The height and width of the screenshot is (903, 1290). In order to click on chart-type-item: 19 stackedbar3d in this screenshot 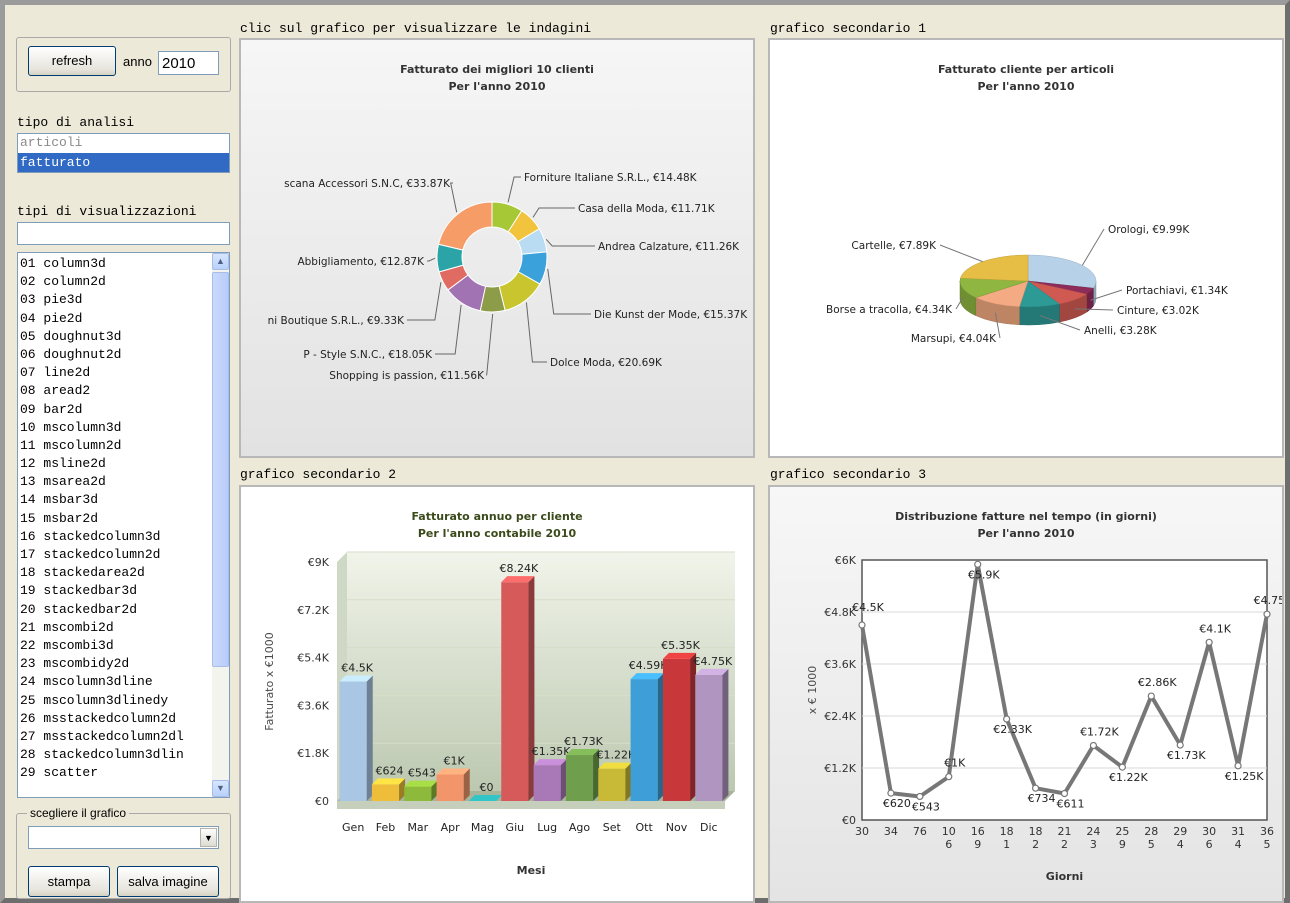, I will do `click(115, 591)`.